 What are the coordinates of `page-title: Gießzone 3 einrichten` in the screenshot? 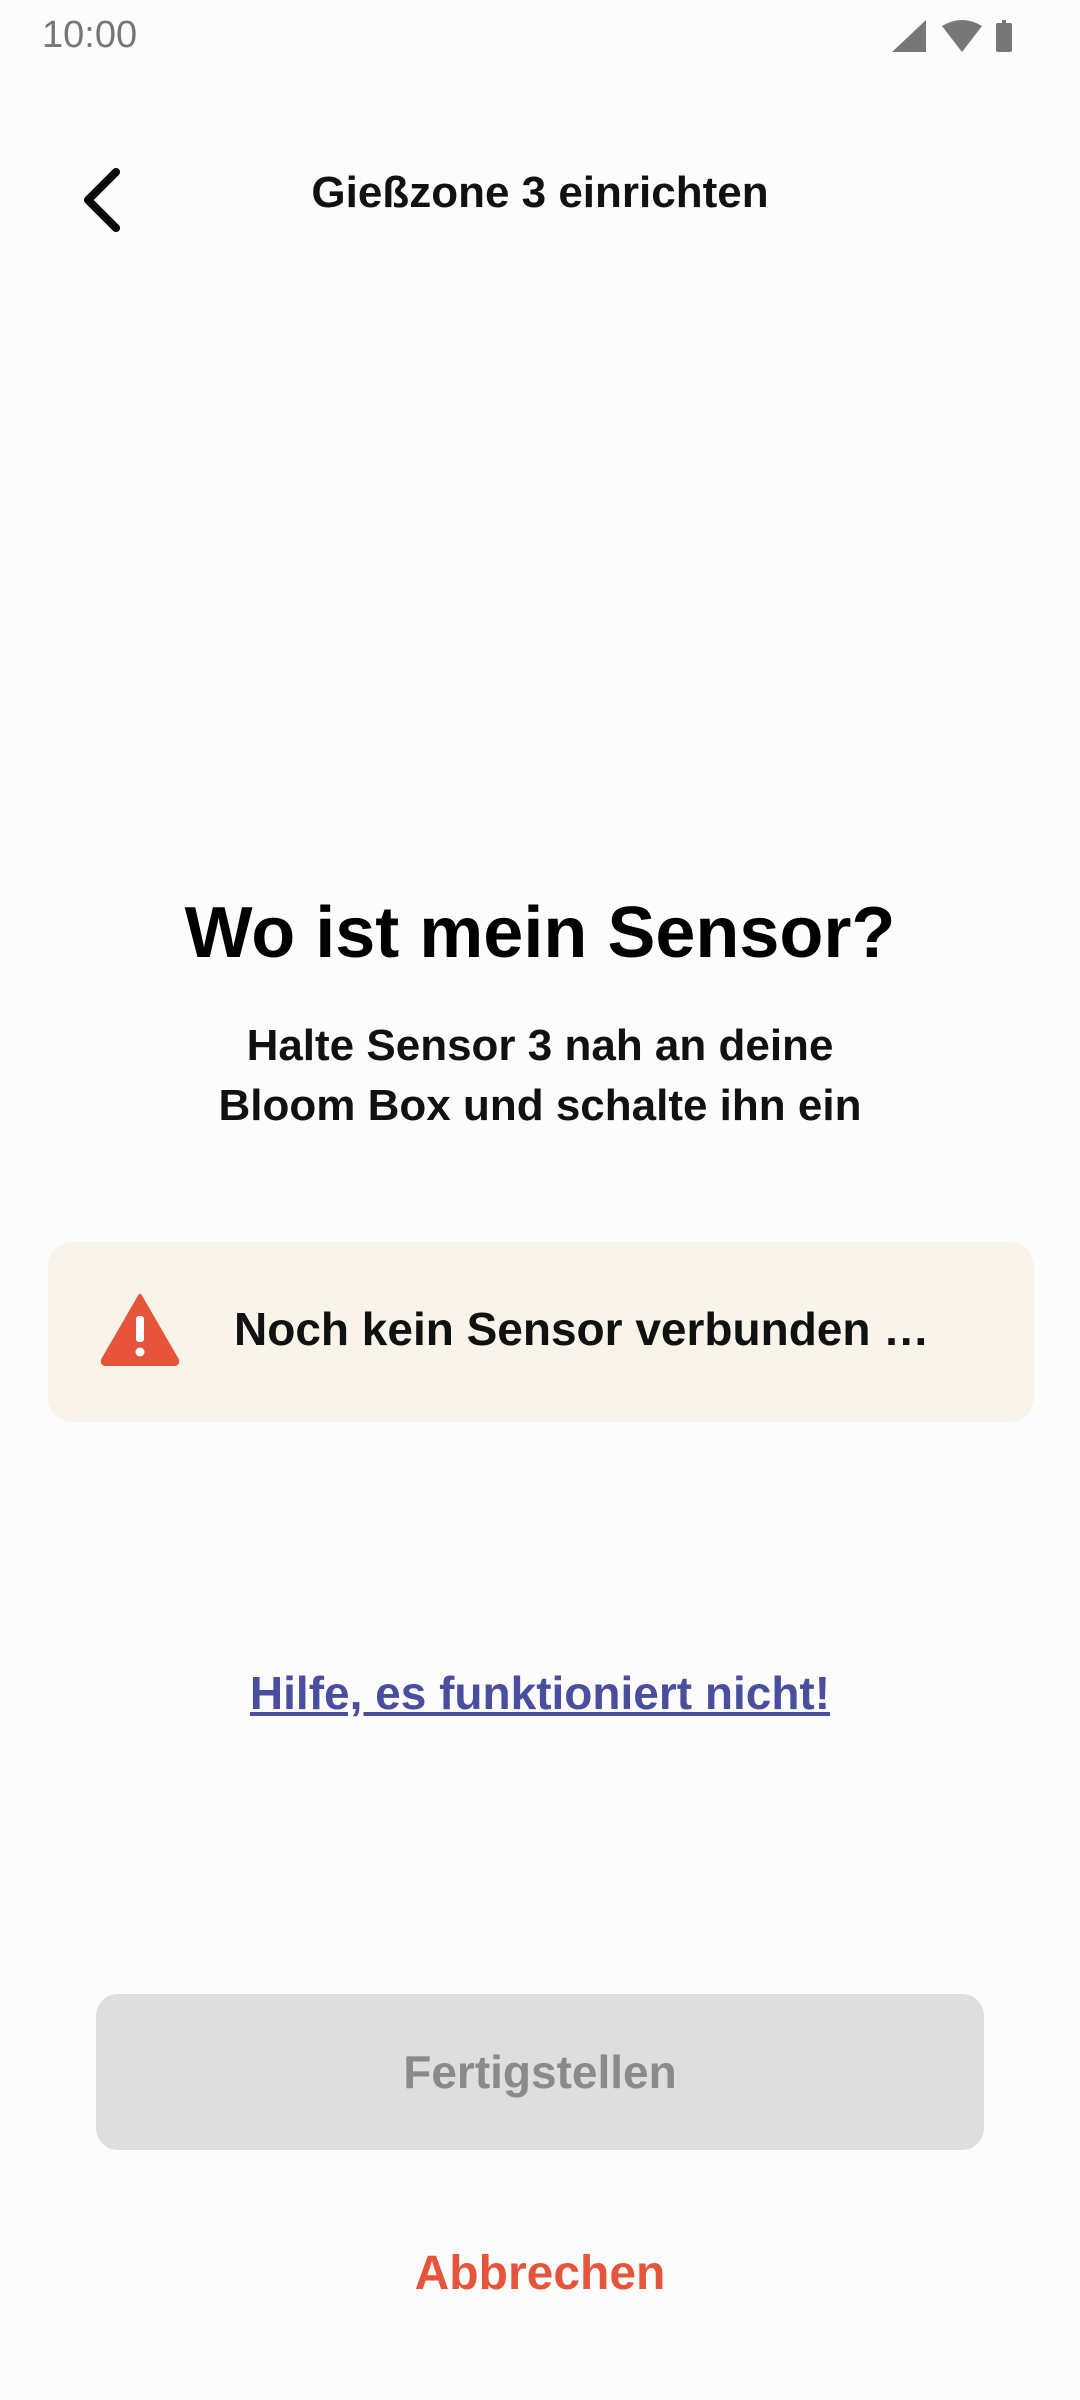 It's located at (540, 192).